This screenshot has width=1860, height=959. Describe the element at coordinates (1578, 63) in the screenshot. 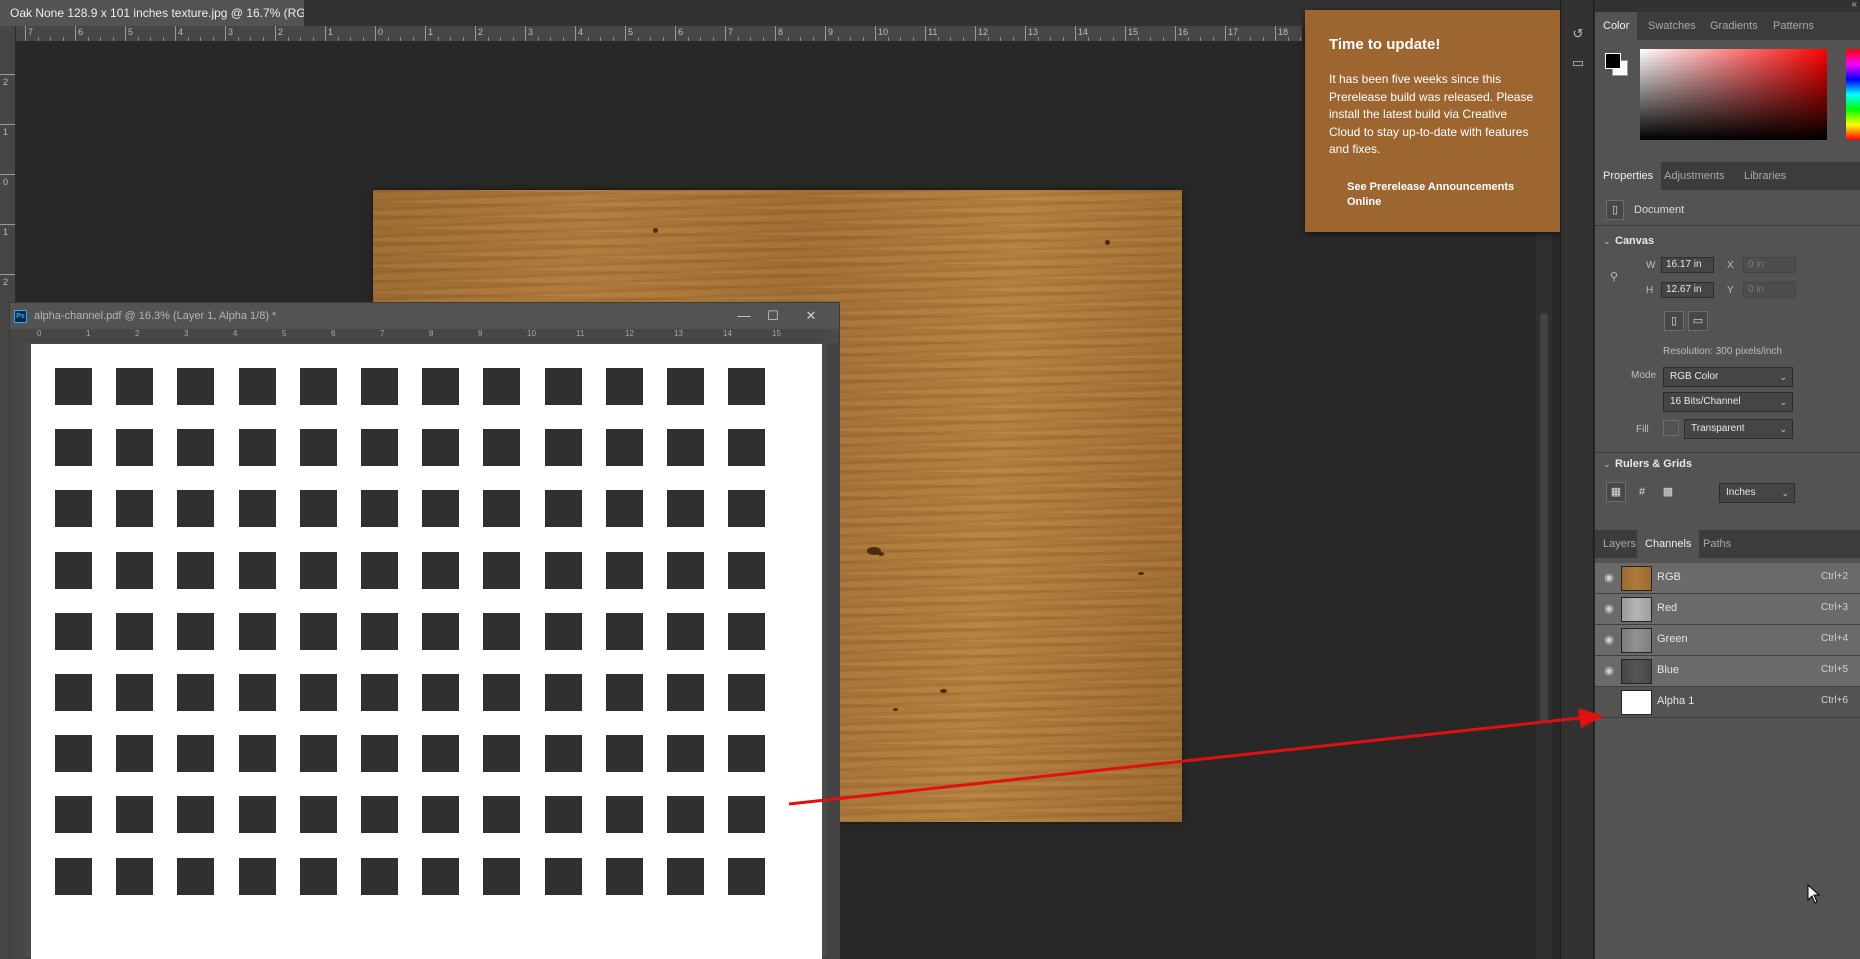

I see `comments-icon: ▭` at that location.